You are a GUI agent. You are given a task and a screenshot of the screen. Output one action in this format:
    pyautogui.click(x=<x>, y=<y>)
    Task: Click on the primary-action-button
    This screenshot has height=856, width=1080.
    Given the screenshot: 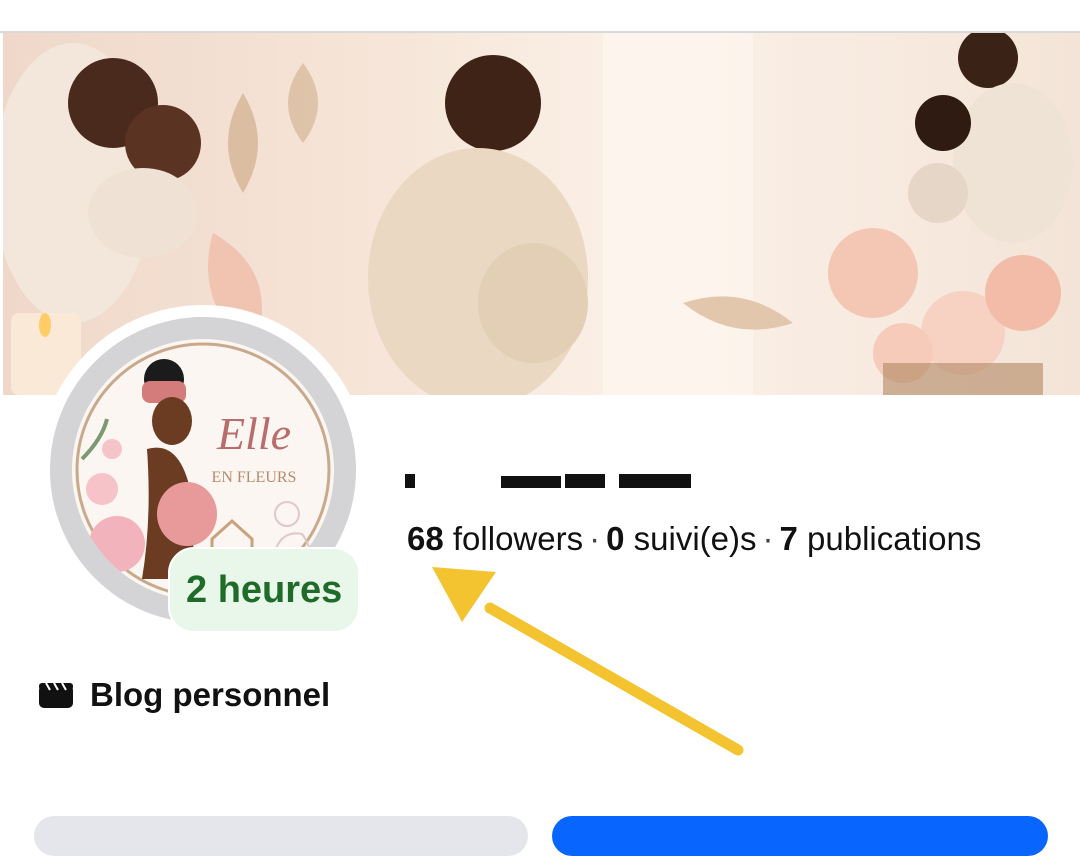 What is the action you would take?
    pyautogui.click(x=800, y=836)
    